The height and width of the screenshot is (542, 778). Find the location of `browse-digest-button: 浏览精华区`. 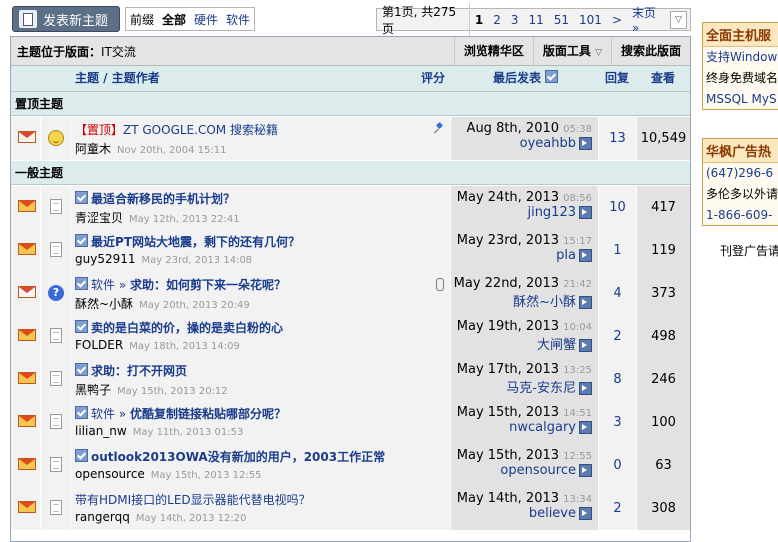

browse-digest-button: 浏览精华区 is located at coordinates (493, 51).